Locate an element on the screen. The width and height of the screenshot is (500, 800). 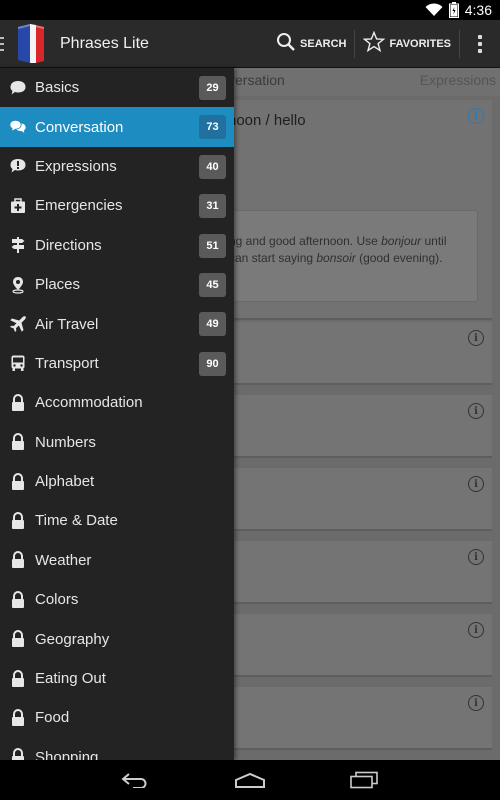
search-icon is located at coordinates (286, 43).